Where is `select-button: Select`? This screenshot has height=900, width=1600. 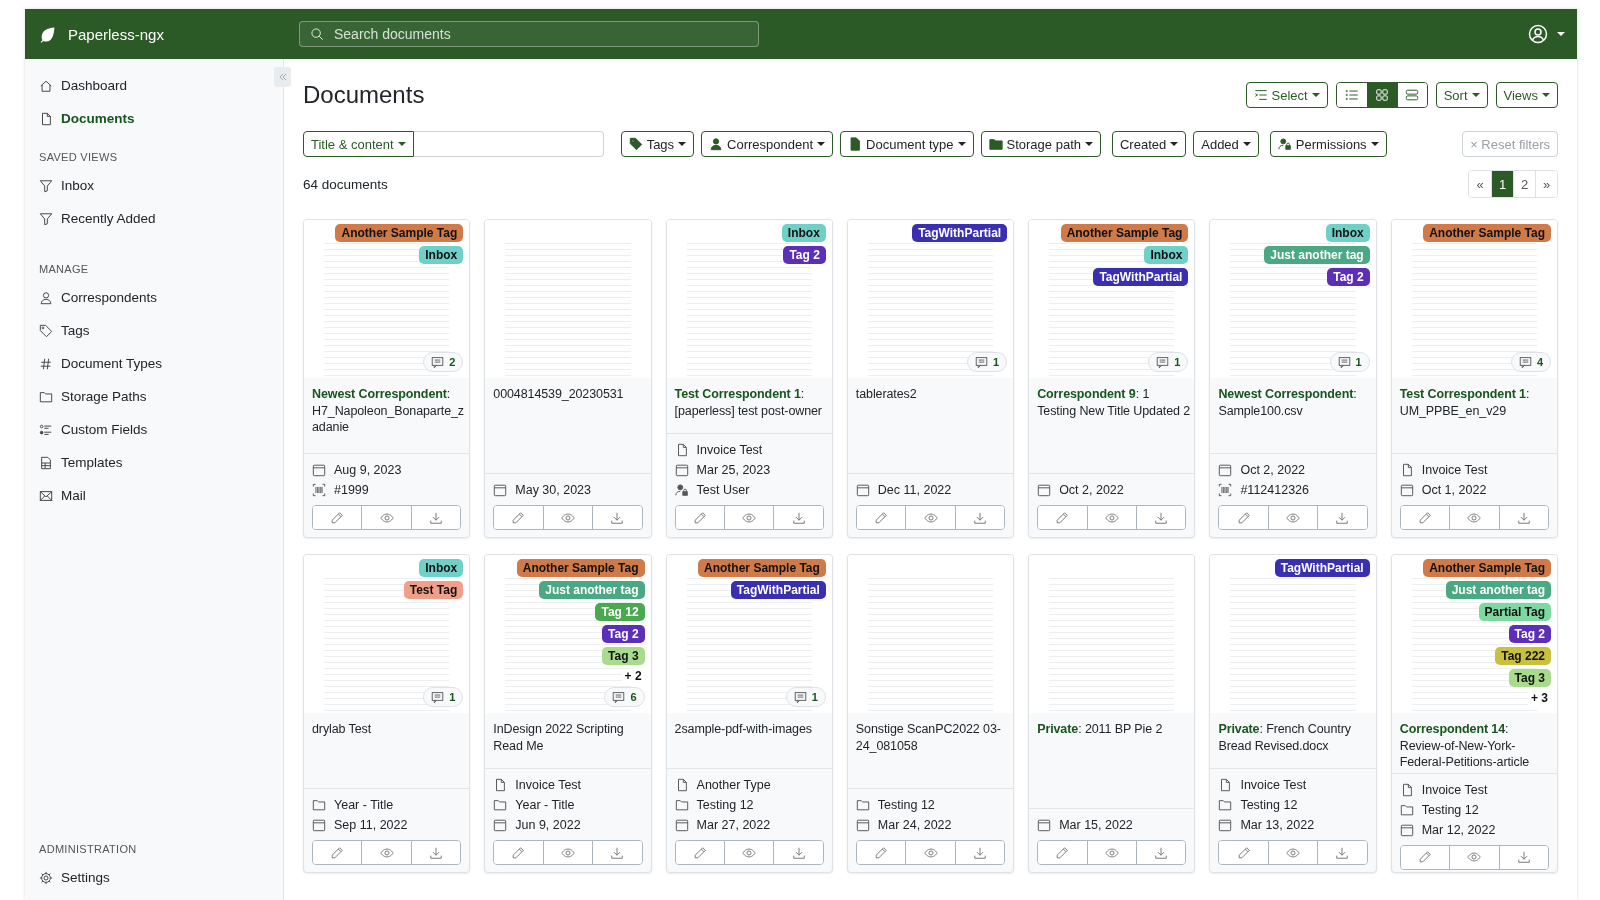
select-button: Select is located at coordinates (1286, 95).